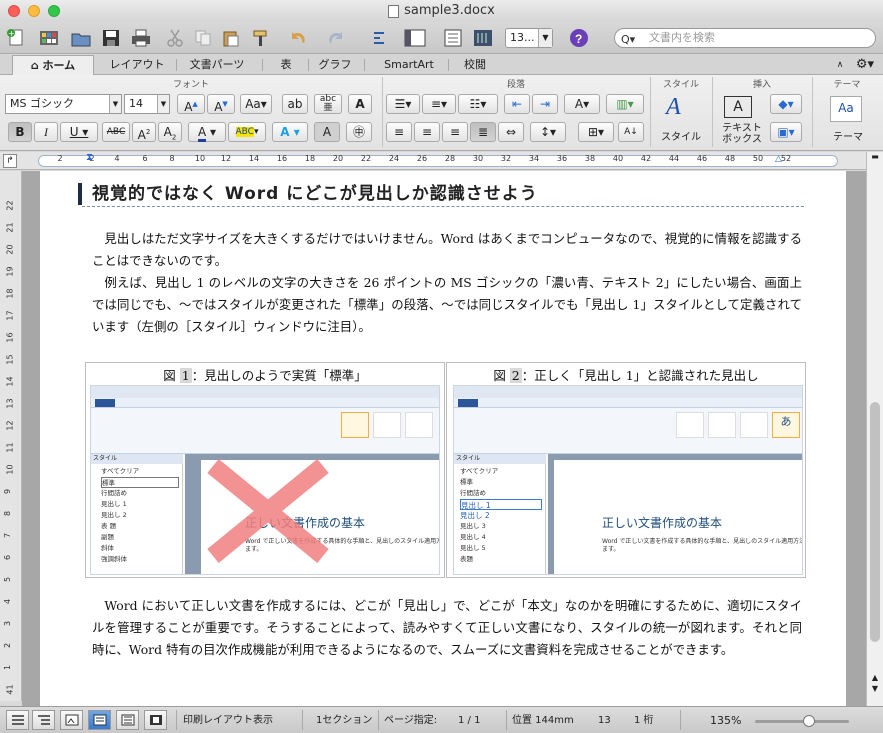 This screenshot has width=883, height=733. What do you see at coordinates (681, 120) in the screenshot?
I see `styles-button: A スタイル` at bounding box center [681, 120].